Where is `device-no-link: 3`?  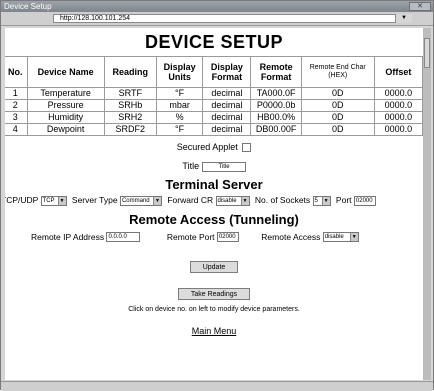
device-no-link: 3 is located at coordinates (16, 117).